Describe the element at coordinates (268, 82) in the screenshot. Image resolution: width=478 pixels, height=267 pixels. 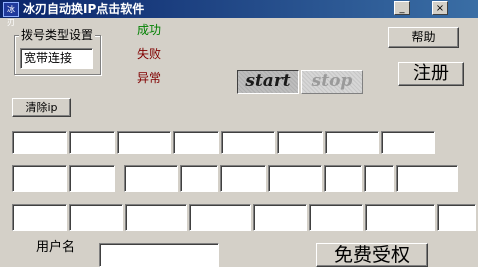
I see `start-button: start` at that location.